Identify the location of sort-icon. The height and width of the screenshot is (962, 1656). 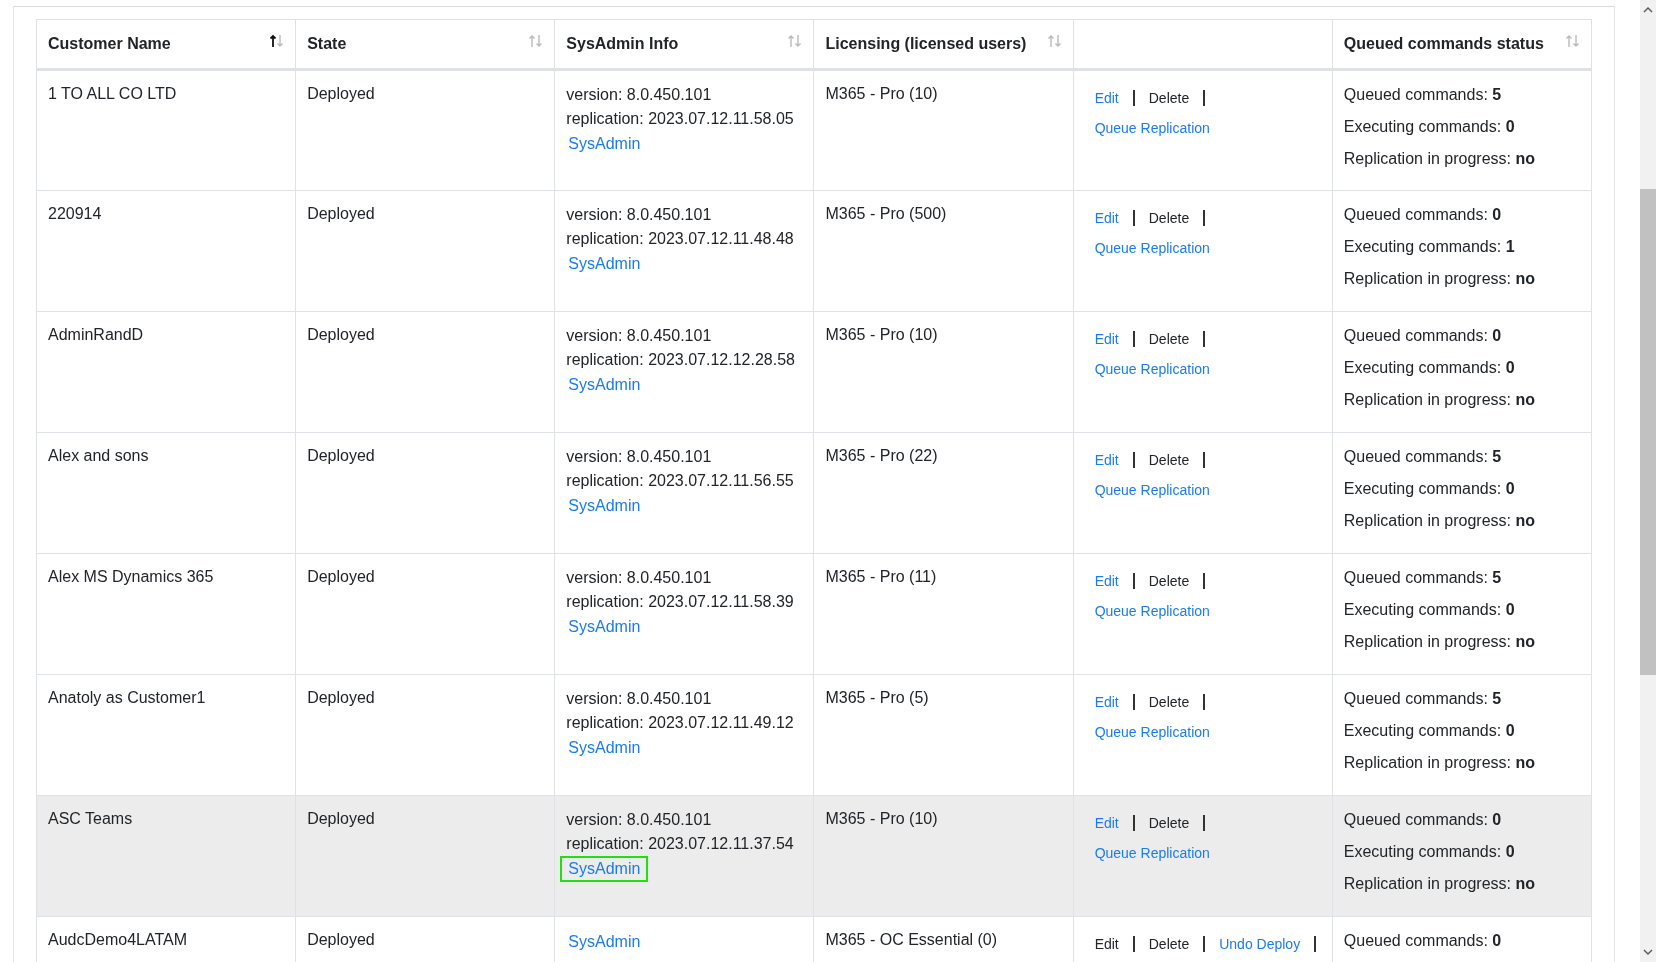
(277, 41).